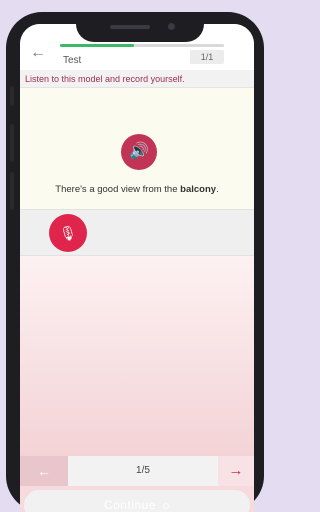 This screenshot has width=320, height=512. I want to click on front-camera, so click(171, 26).